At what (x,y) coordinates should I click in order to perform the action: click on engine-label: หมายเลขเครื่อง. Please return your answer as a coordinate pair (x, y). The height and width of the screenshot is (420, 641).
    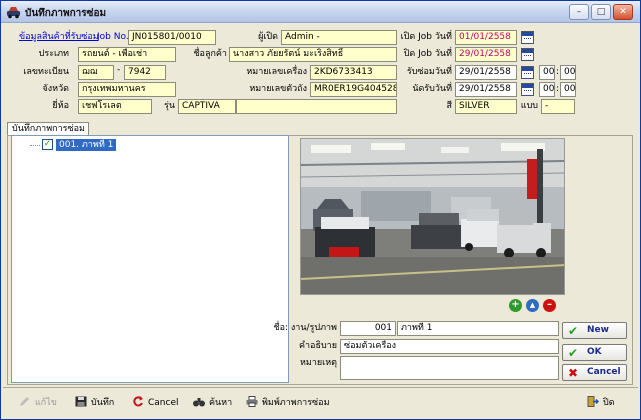
    Looking at the image, I should click on (276, 72).